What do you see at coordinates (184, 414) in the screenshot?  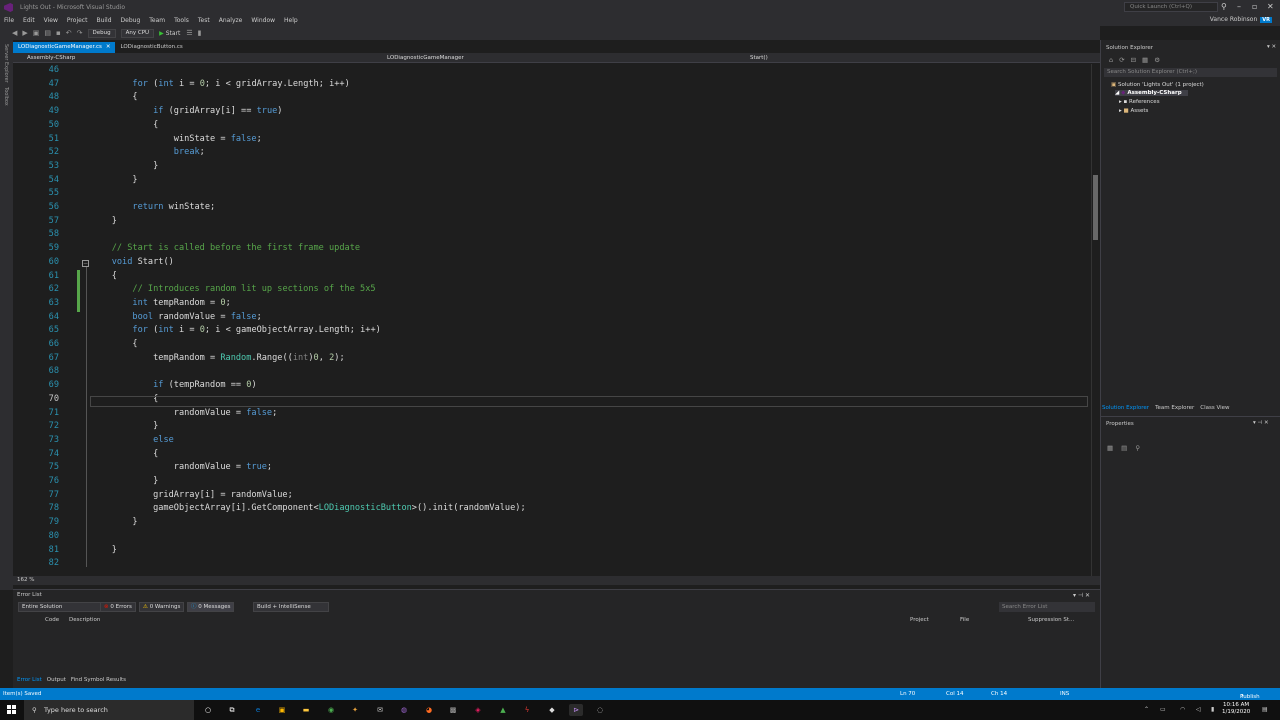 I see `code-text: randomValue = false;` at bounding box center [184, 414].